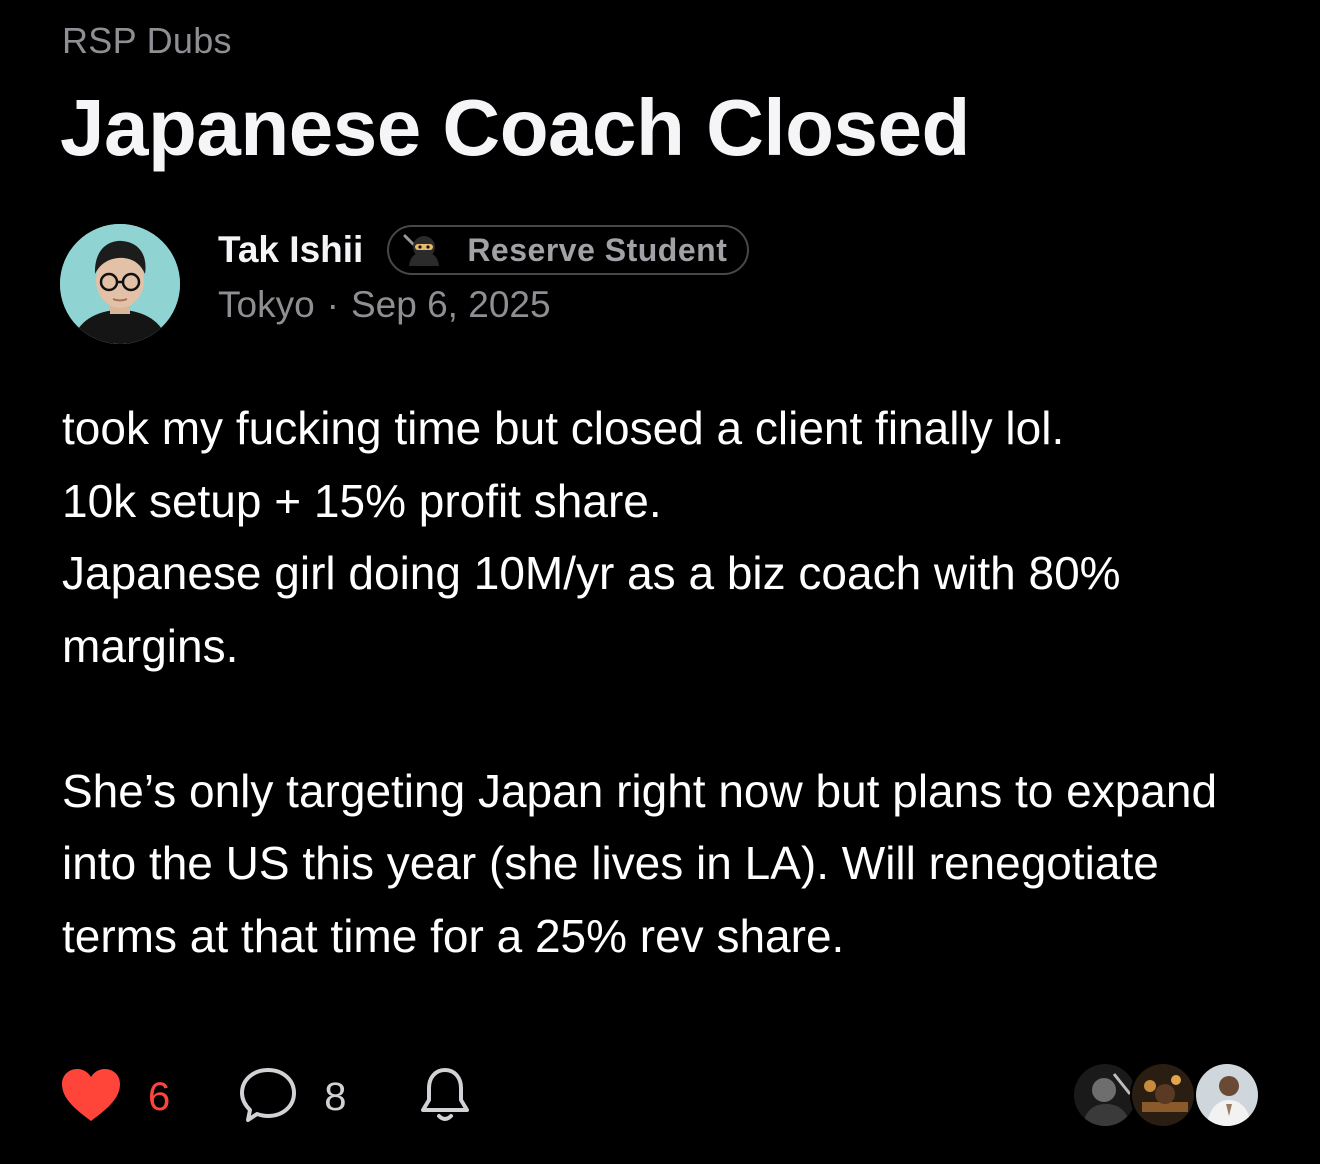 Image resolution: width=1320 pixels, height=1164 pixels. I want to click on bell-icon, so click(445, 1097).